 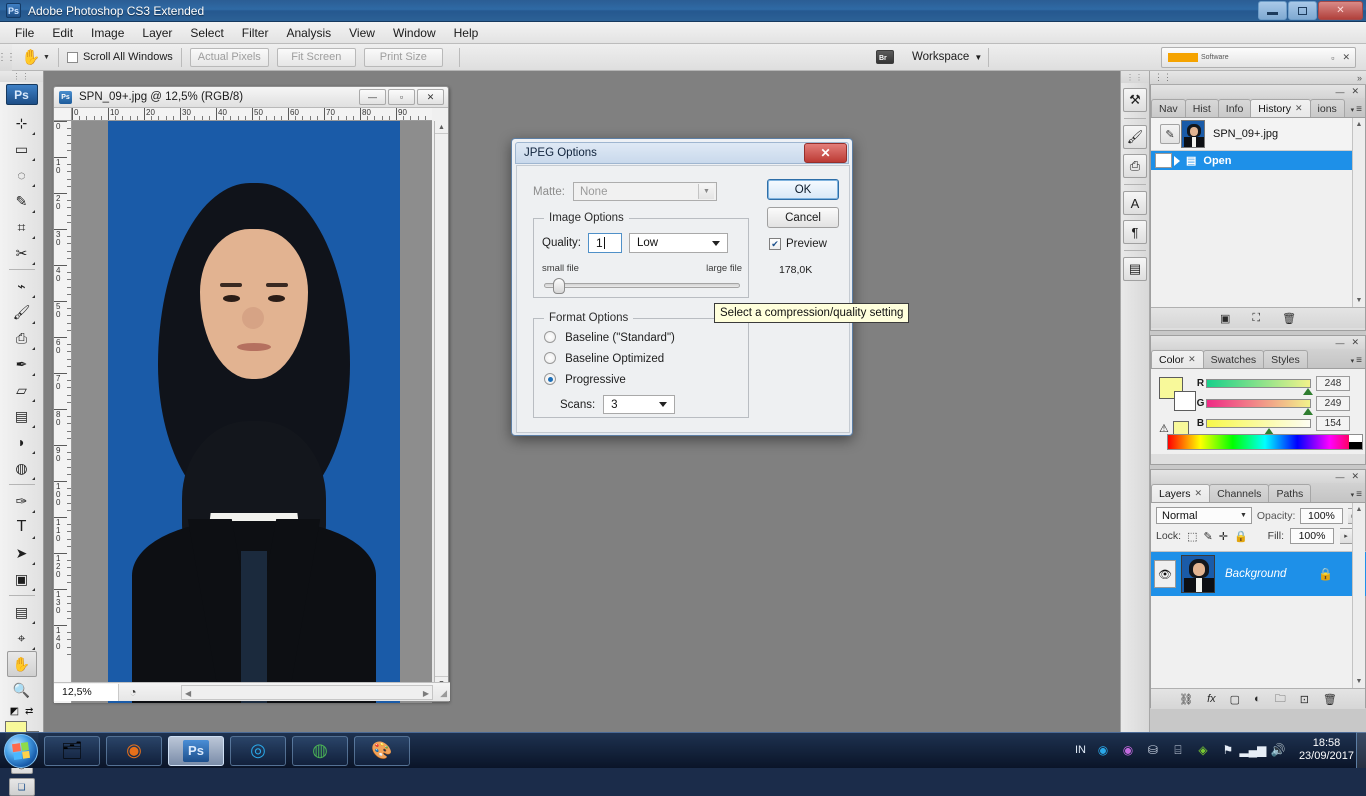 I want to click on healing-brush-tool: ⌁, so click(x=22, y=286).